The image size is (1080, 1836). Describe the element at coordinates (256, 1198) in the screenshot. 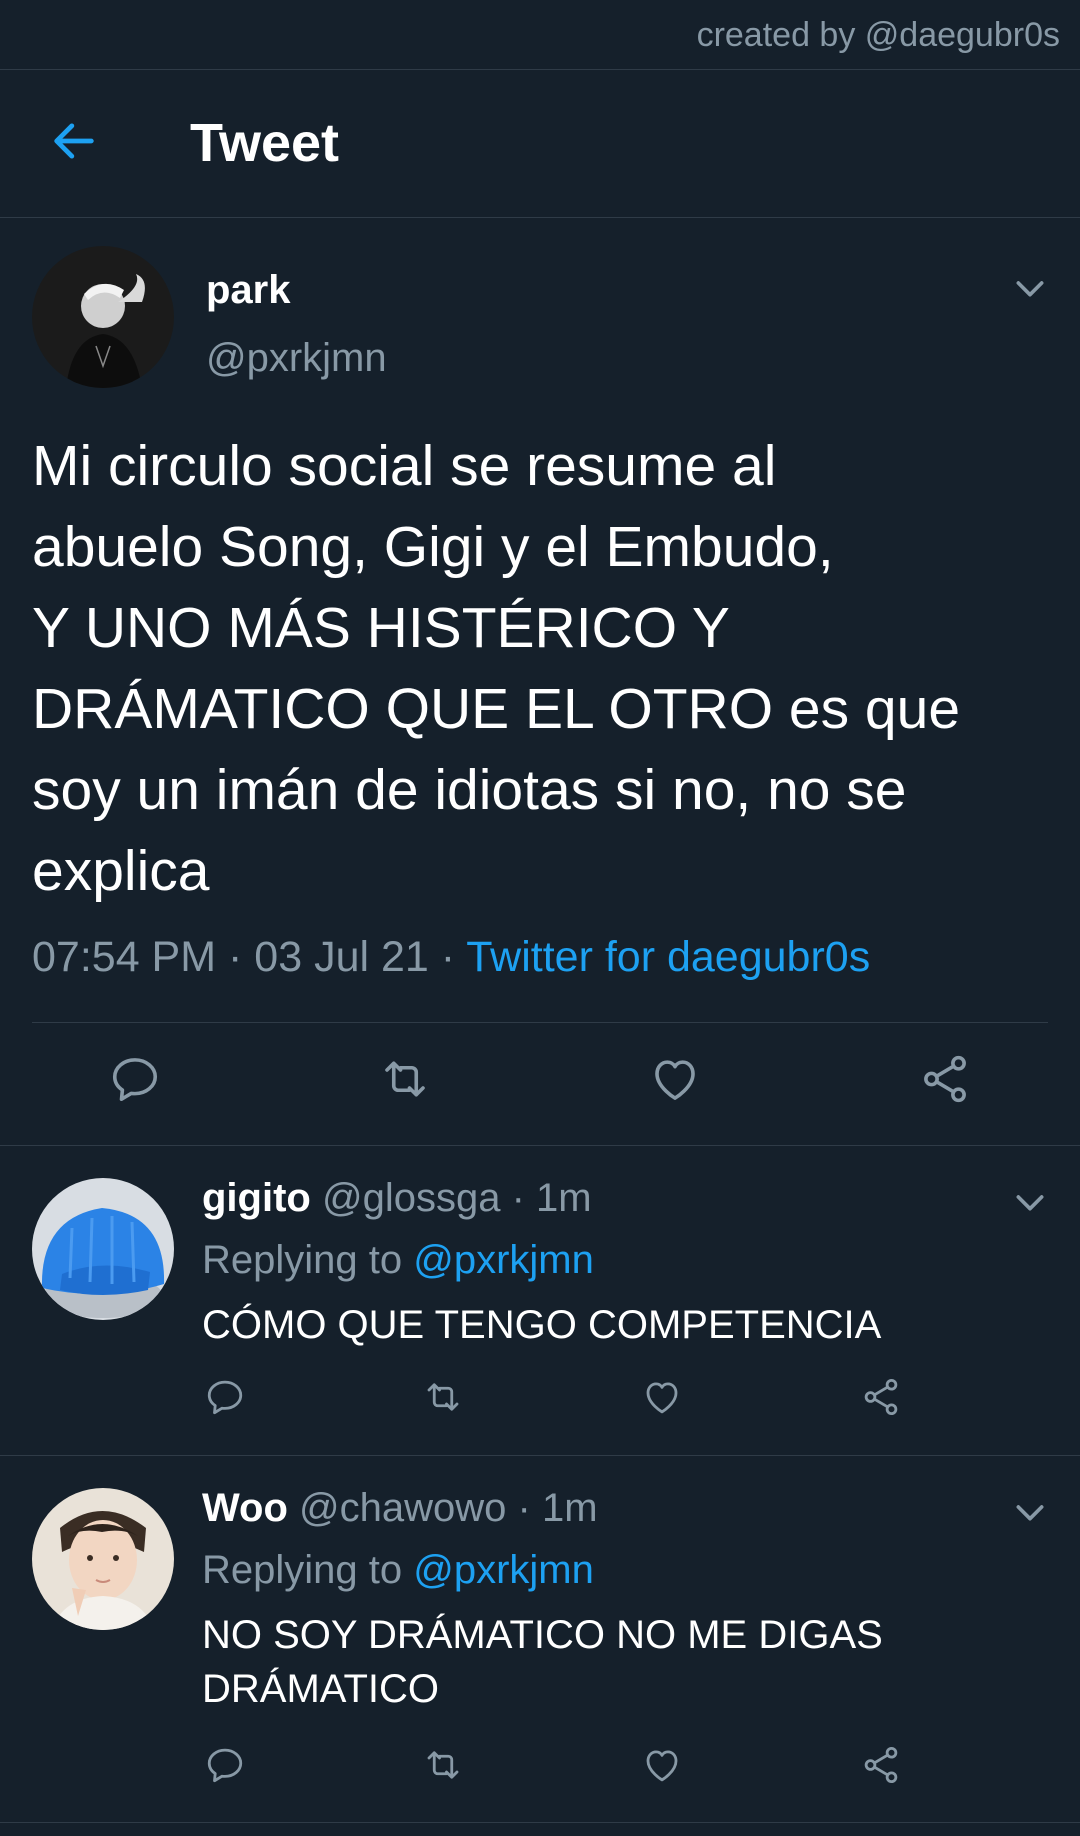

I see `reply-author-name: gigito` at that location.